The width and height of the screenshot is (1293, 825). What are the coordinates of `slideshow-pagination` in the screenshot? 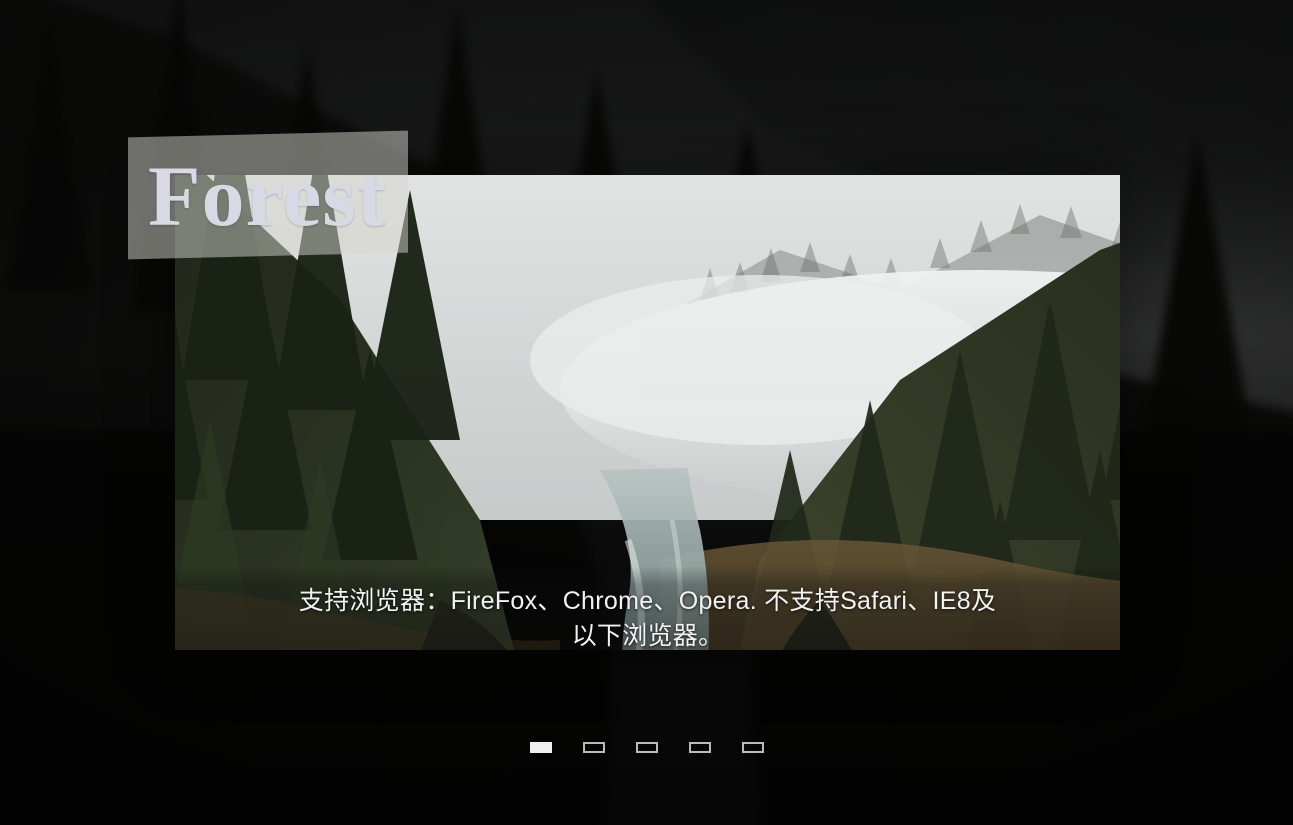 It's located at (646, 747).